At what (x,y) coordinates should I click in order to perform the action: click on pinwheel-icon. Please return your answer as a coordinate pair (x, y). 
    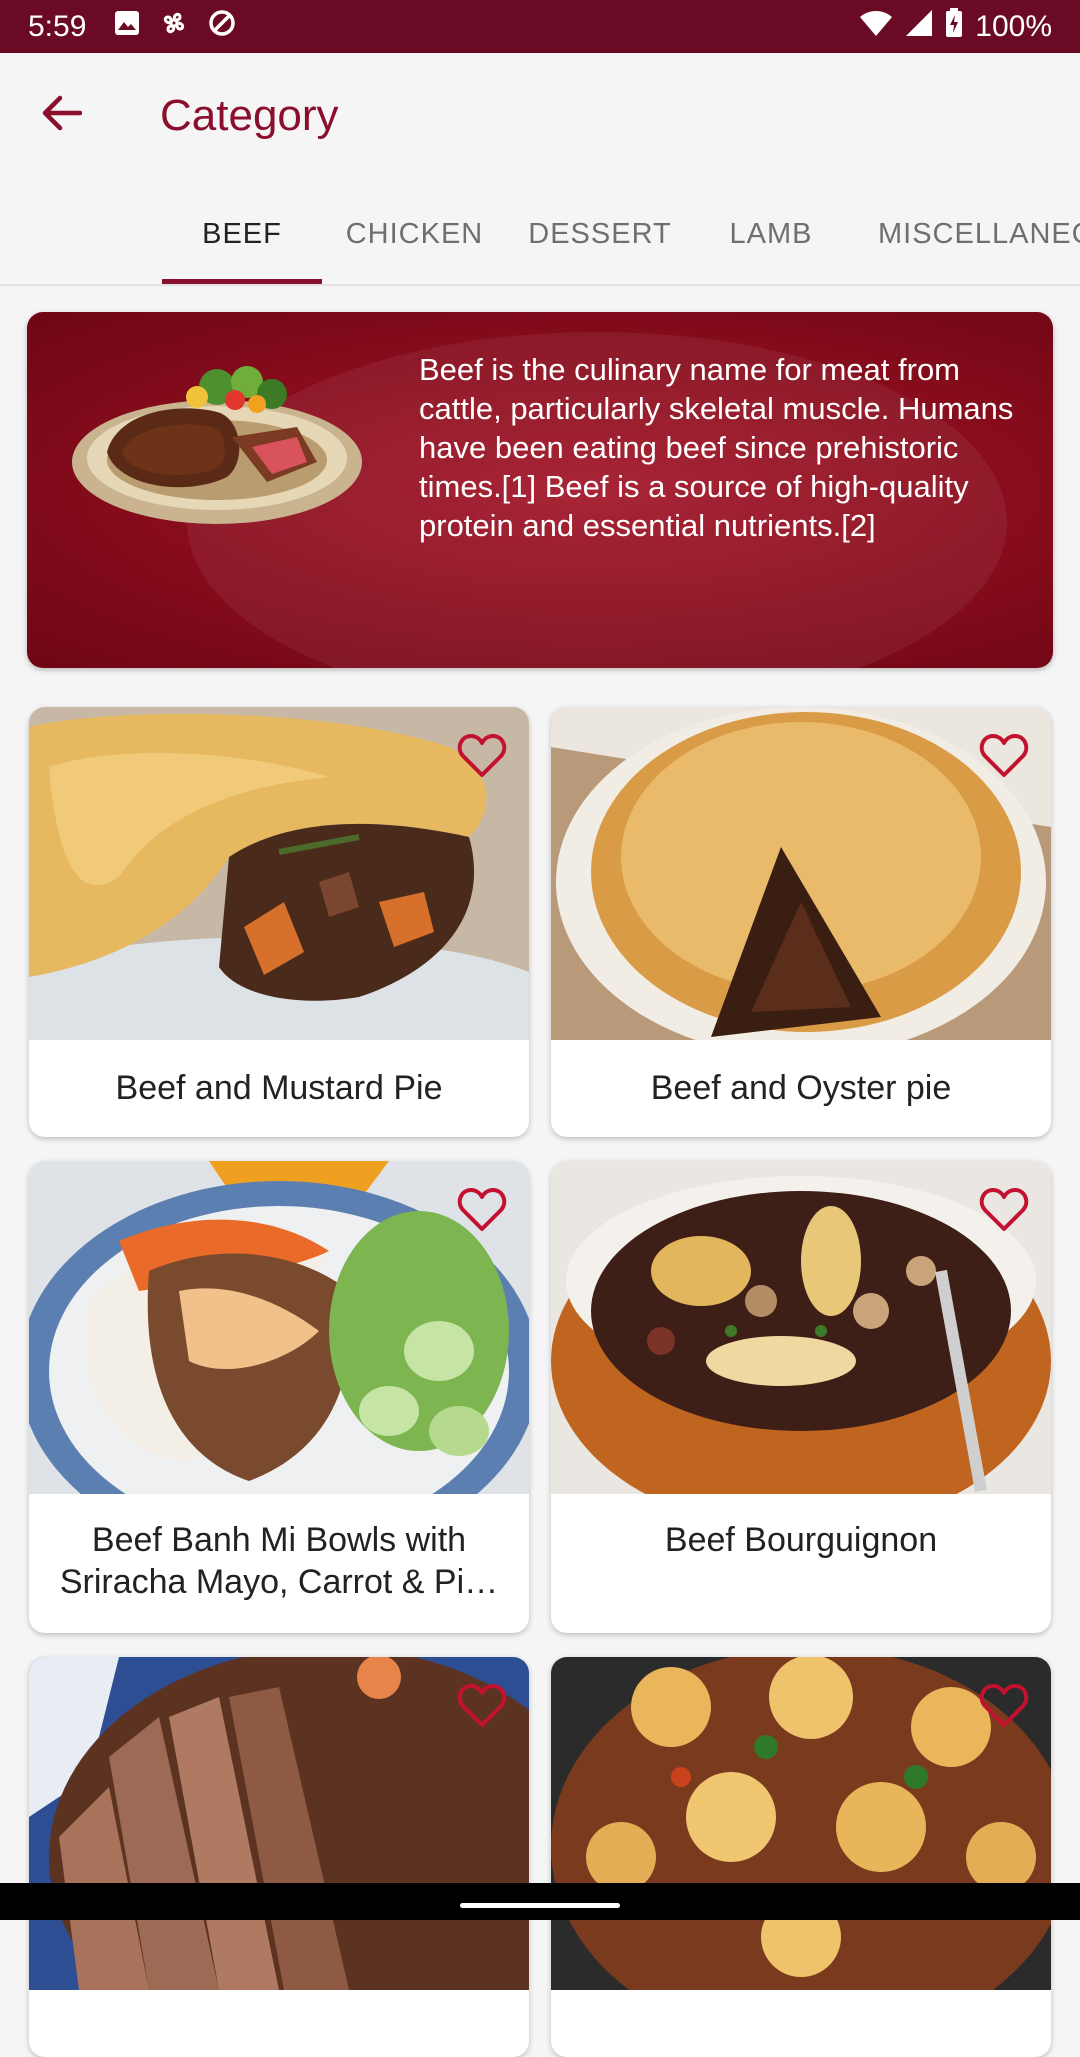
    Looking at the image, I should click on (174, 26).